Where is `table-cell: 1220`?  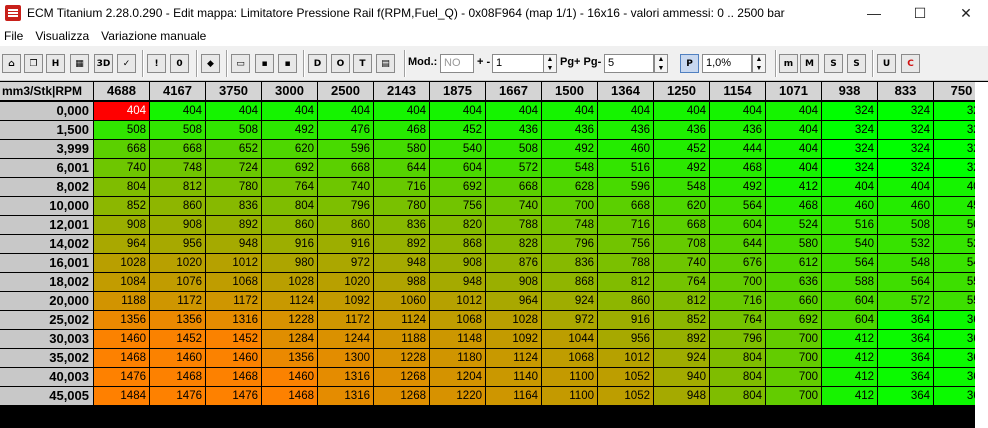 table-cell: 1220 is located at coordinates (457, 396).